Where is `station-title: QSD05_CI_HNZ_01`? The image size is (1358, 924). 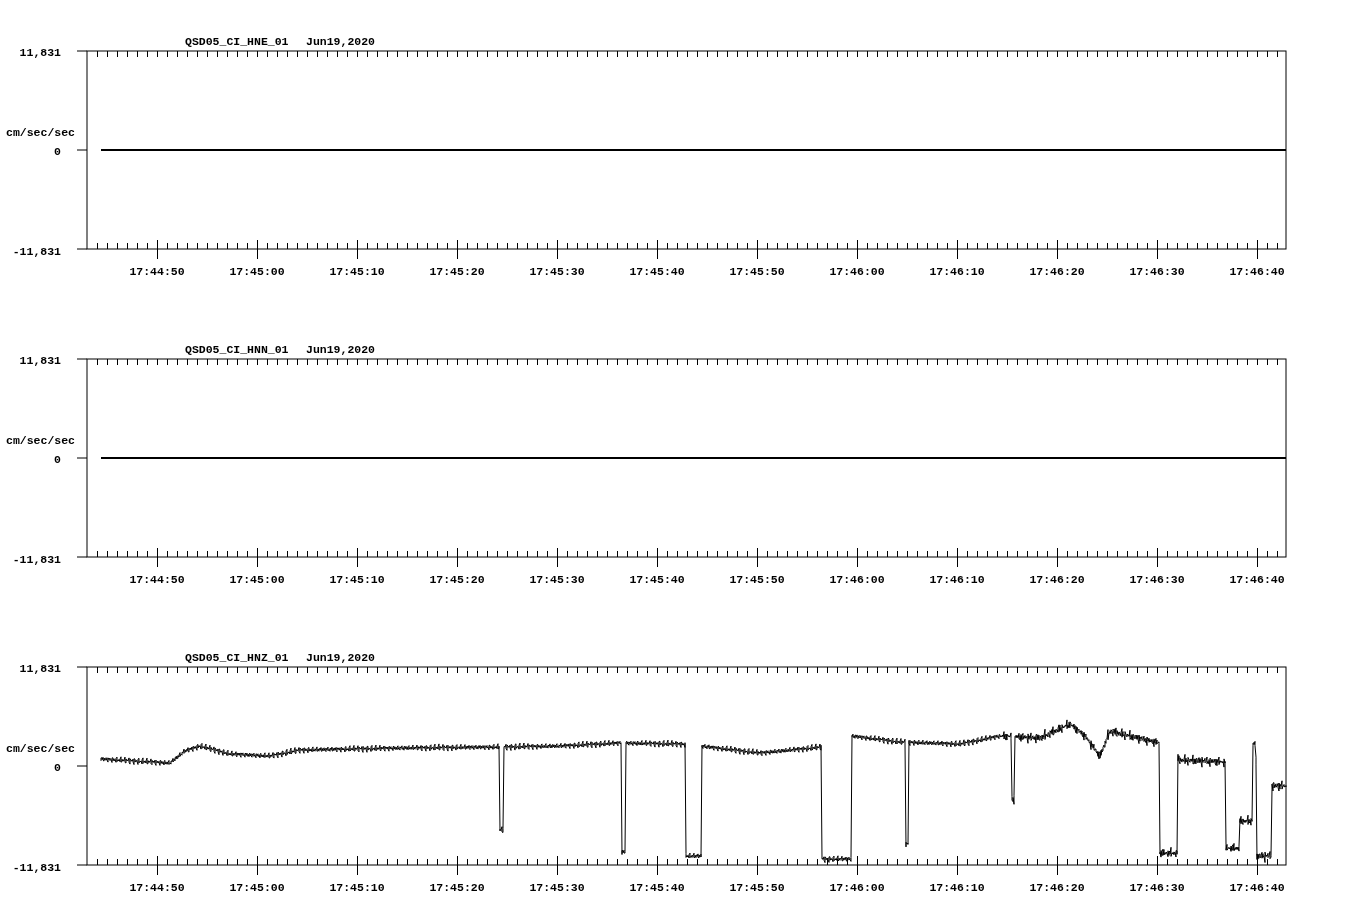
station-title: QSD05_CI_HNZ_01 is located at coordinates (237, 657).